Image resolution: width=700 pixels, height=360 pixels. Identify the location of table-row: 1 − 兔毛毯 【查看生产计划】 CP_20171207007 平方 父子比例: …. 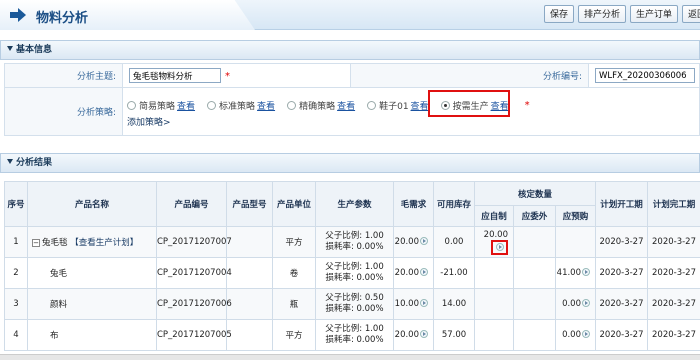
(352, 242).